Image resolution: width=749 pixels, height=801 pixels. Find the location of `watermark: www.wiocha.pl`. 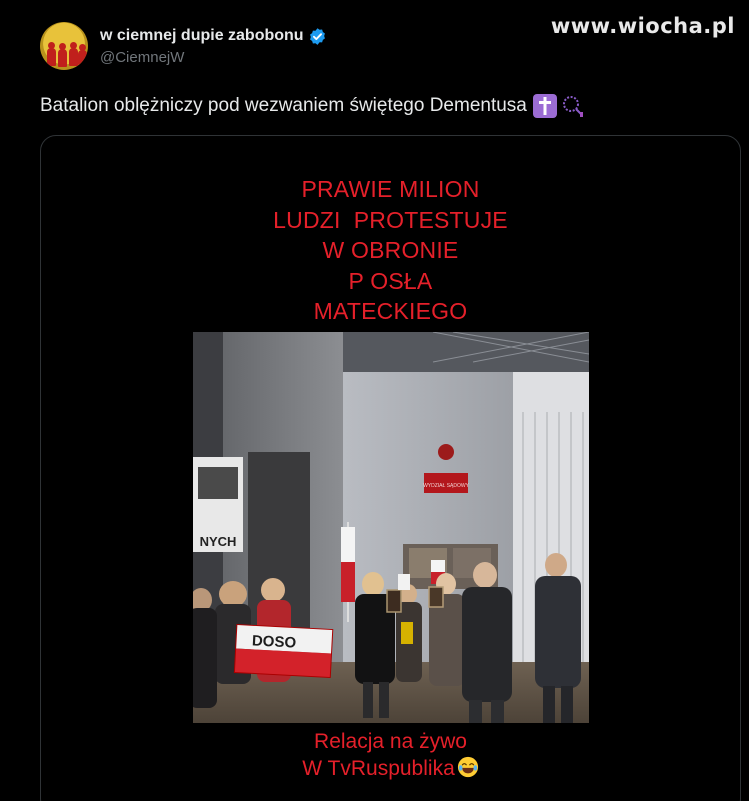

watermark: www.wiocha.pl is located at coordinates (642, 26).